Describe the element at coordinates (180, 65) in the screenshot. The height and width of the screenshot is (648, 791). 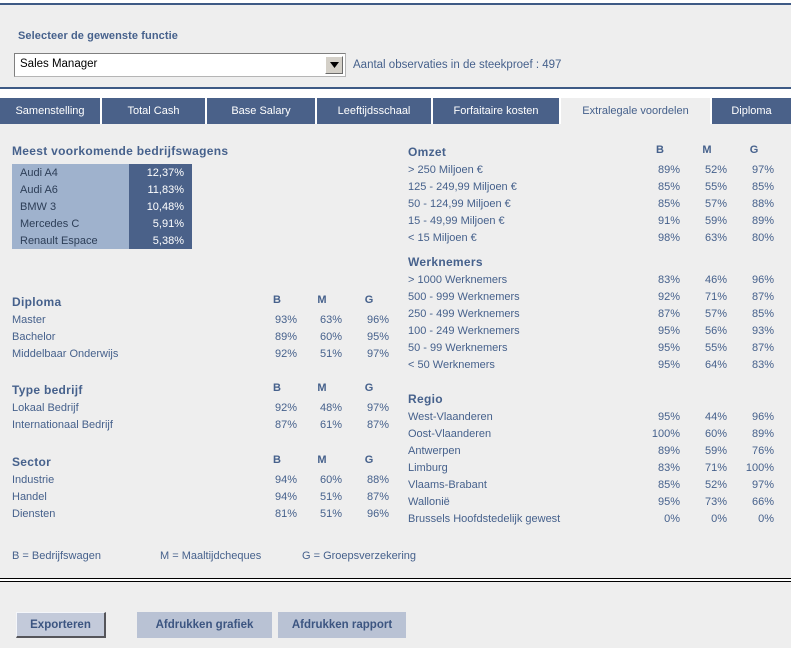
I see `function-select: Sales Manager` at that location.